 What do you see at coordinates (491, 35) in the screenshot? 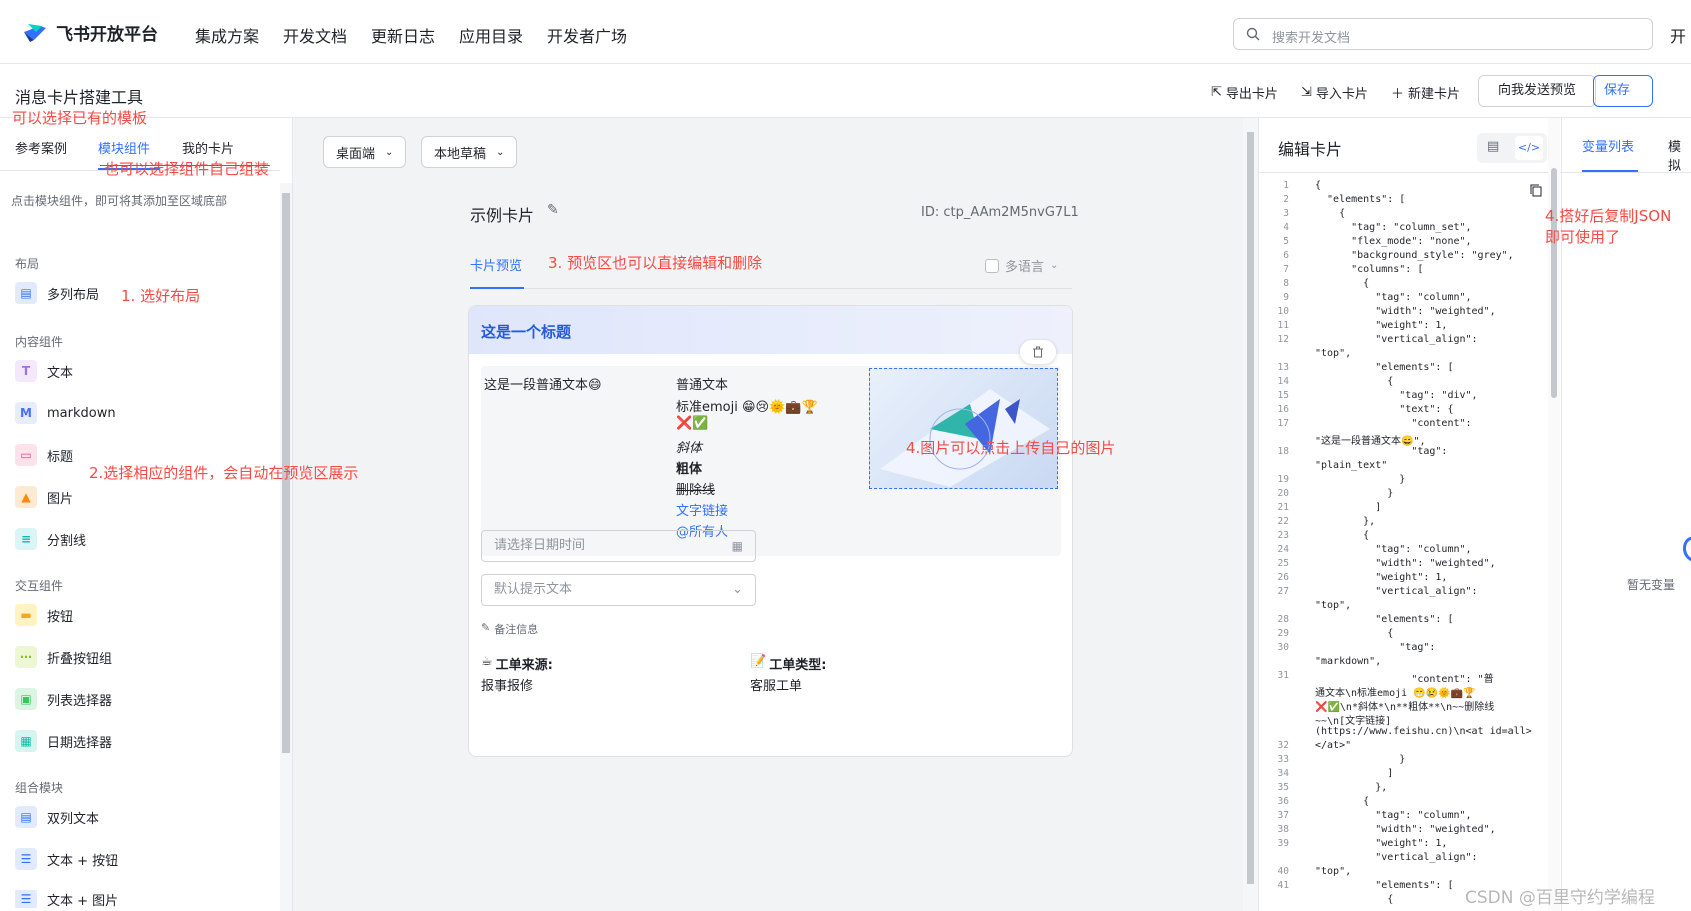
I see `nav-item-app-directory: 应用目录` at bounding box center [491, 35].